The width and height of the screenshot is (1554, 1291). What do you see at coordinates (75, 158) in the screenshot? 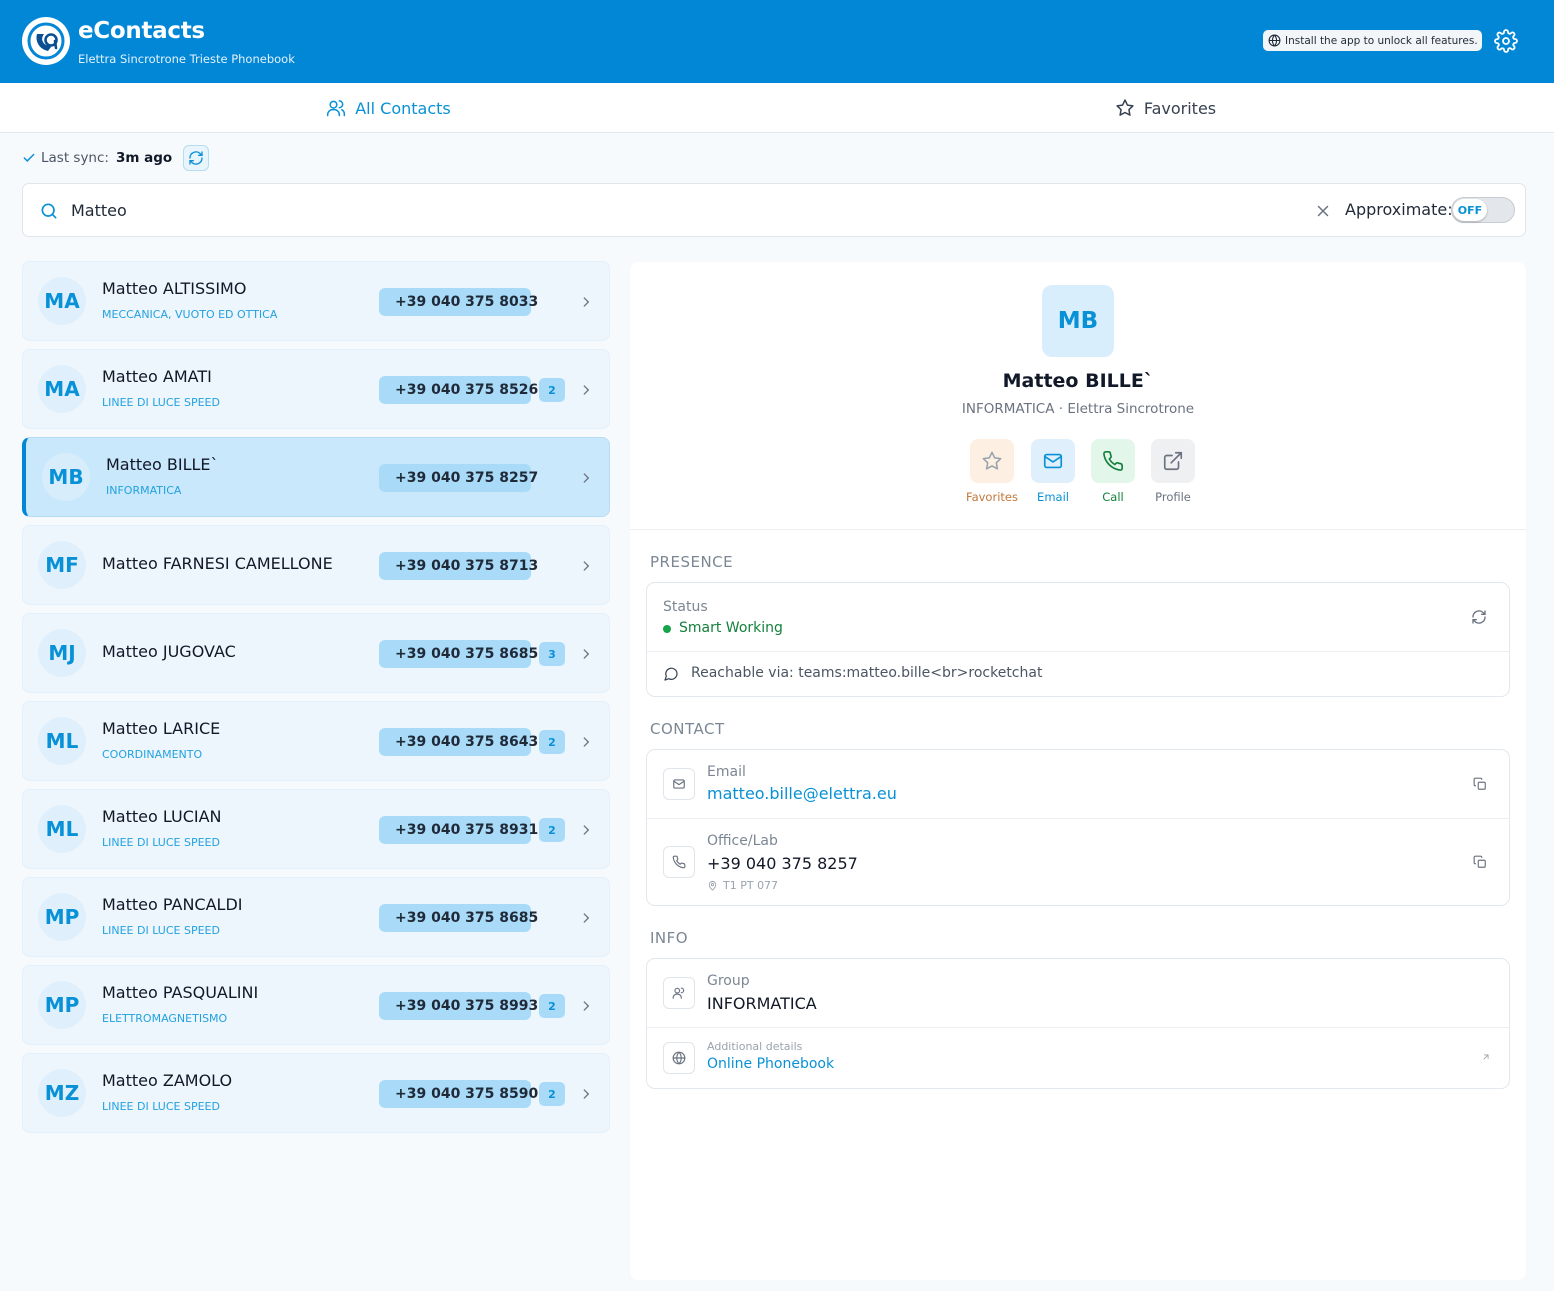
I see `sync-label: Last sync:` at bounding box center [75, 158].